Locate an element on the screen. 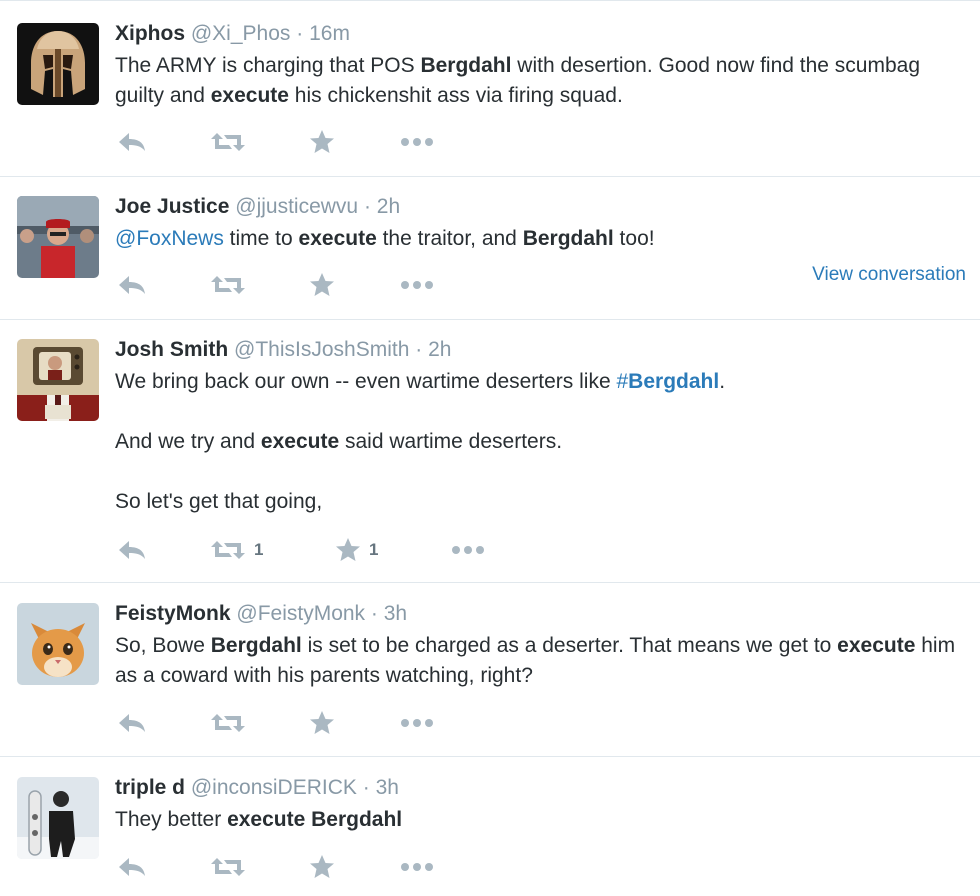 This screenshot has height=896, width=980. text-paragraph: So let's get that going, is located at coordinates (219, 501).